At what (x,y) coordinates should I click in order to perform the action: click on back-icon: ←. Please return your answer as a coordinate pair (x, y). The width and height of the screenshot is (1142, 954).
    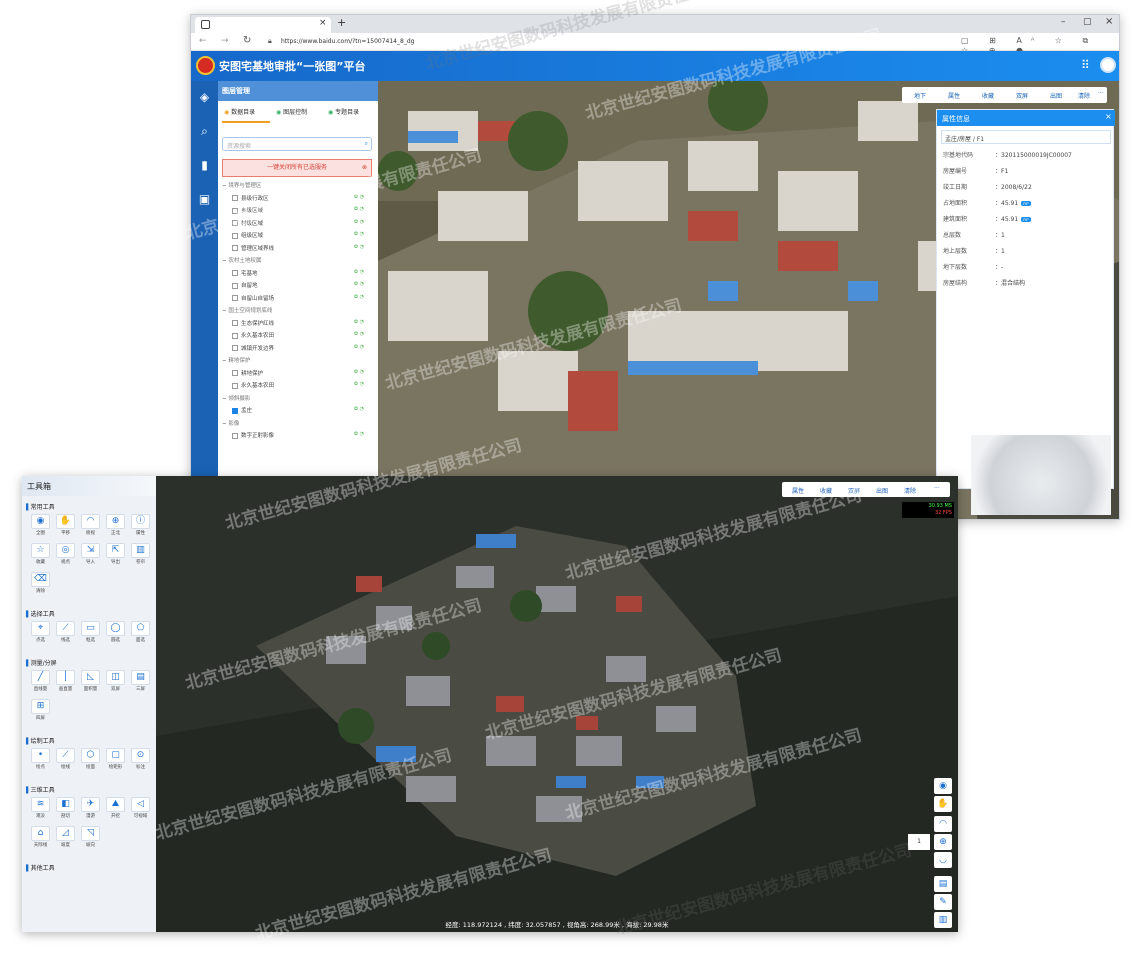
    Looking at the image, I should click on (203, 41).